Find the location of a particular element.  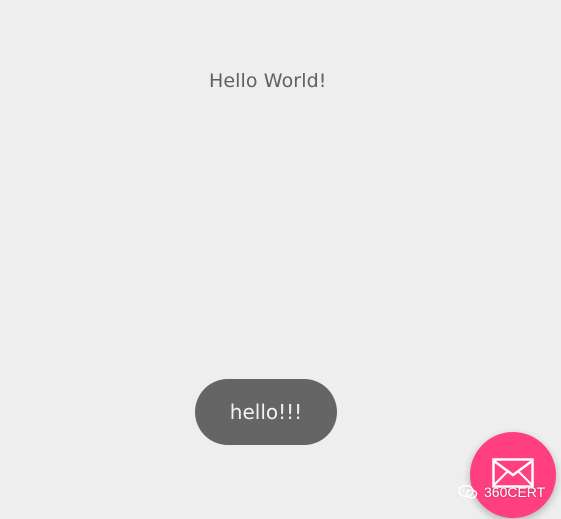

mail-fab-button is located at coordinates (513, 475).